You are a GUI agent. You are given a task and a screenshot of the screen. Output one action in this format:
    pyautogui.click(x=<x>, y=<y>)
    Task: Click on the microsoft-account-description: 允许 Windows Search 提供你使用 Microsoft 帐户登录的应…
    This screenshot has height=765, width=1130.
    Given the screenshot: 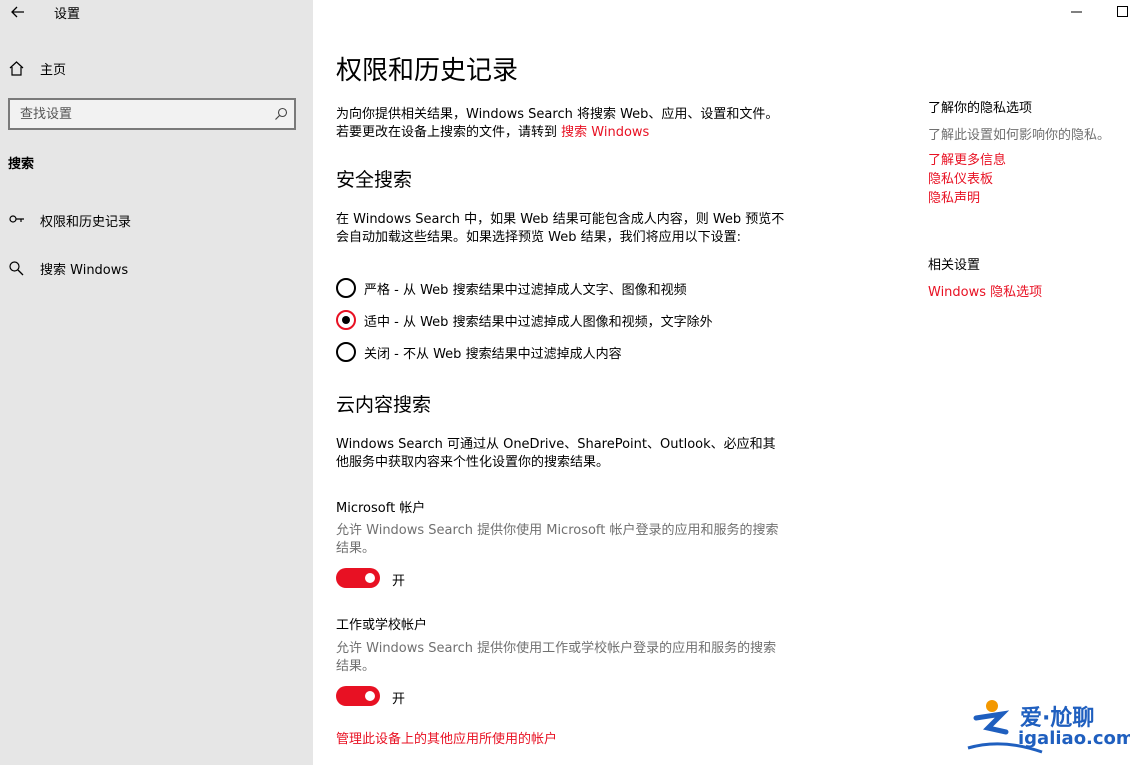 What is the action you would take?
    pyautogui.click(x=557, y=539)
    